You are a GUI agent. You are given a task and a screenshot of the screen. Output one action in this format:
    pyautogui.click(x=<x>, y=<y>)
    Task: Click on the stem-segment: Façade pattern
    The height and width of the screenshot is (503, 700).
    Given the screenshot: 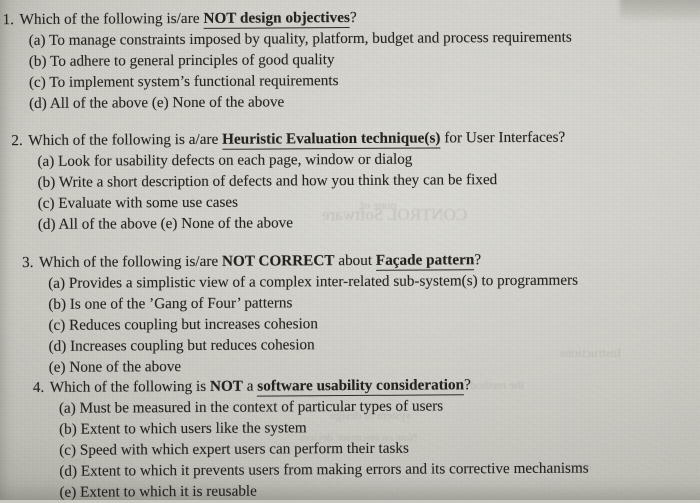 What is the action you would take?
    pyautogui.click(x=425, y=261)
    